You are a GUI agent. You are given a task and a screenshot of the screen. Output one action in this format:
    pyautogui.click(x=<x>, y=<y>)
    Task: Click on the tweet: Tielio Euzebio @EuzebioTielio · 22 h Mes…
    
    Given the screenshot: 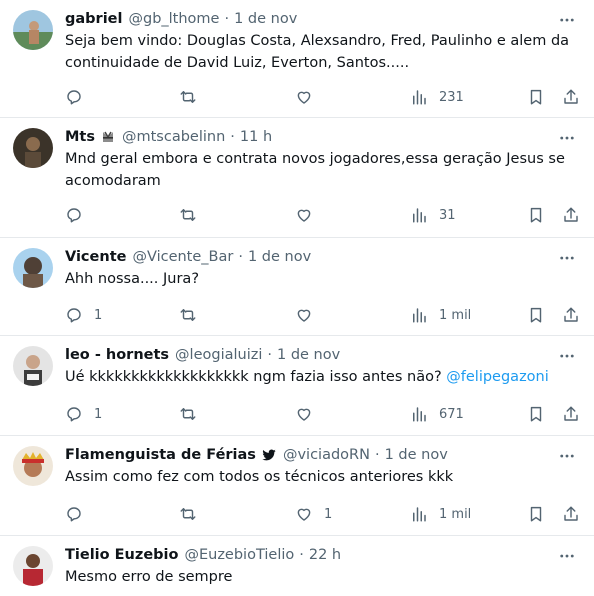 What is the action you would take?
    pyautogui.click(x=297, y=566)
    